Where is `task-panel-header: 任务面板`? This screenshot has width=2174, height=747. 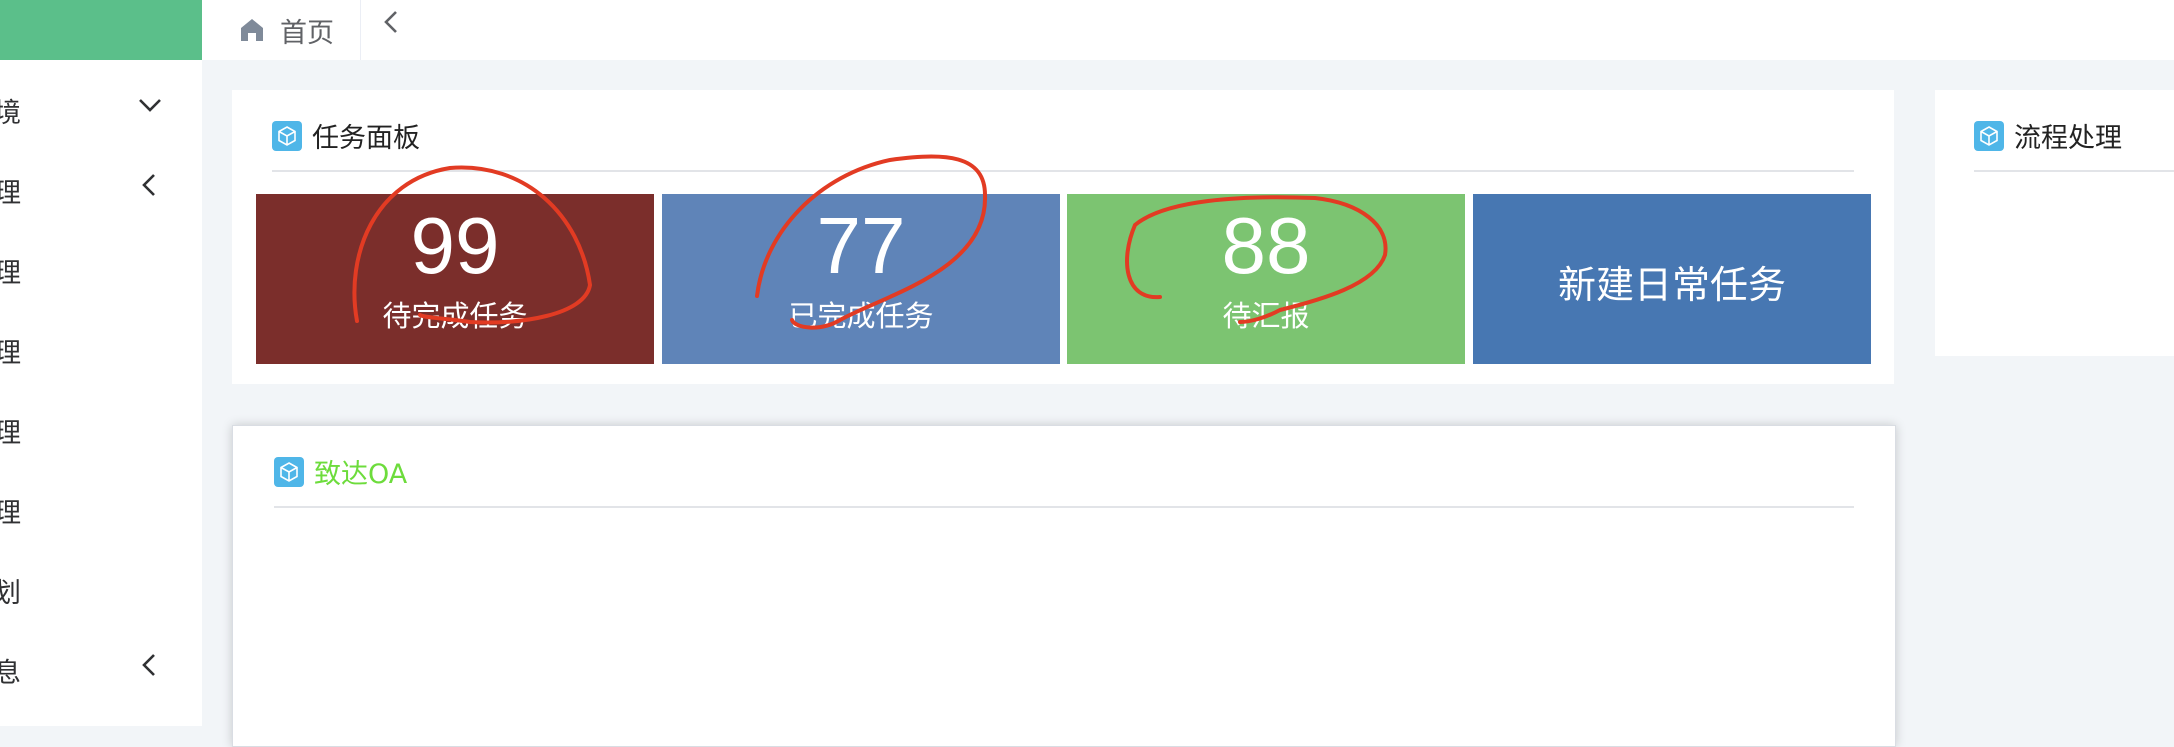 task-panel-header: 任务面板 is located at coordinates (346, 135).